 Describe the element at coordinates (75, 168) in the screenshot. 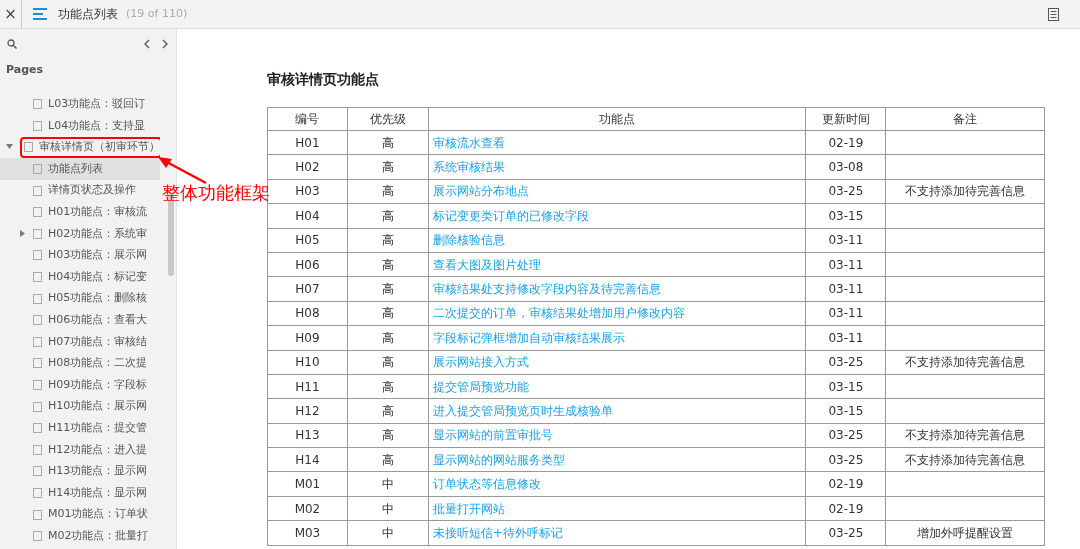

I see `item-label: 功能点列表` at that location.